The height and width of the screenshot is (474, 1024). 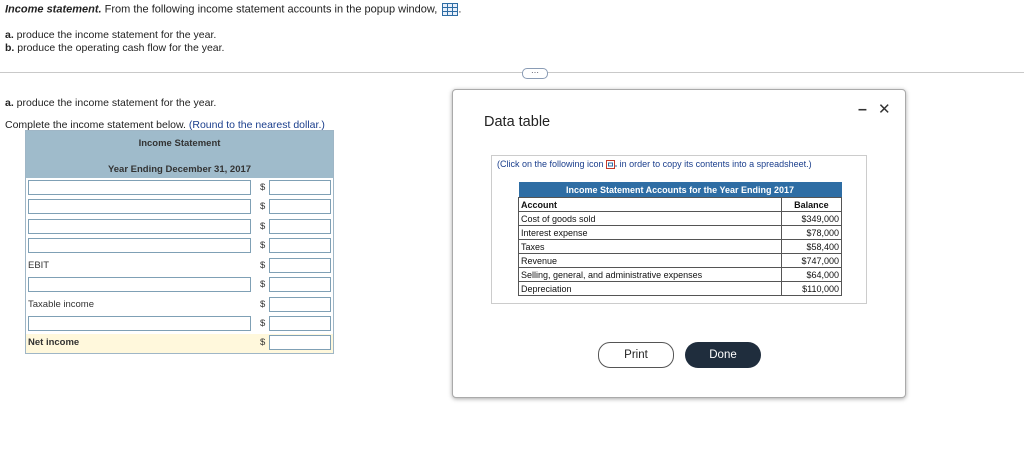 What do you see at coordinates (811, 204) in the screenshot?
I see `column-header-balance: Balance` at bounding box center [811, 204].